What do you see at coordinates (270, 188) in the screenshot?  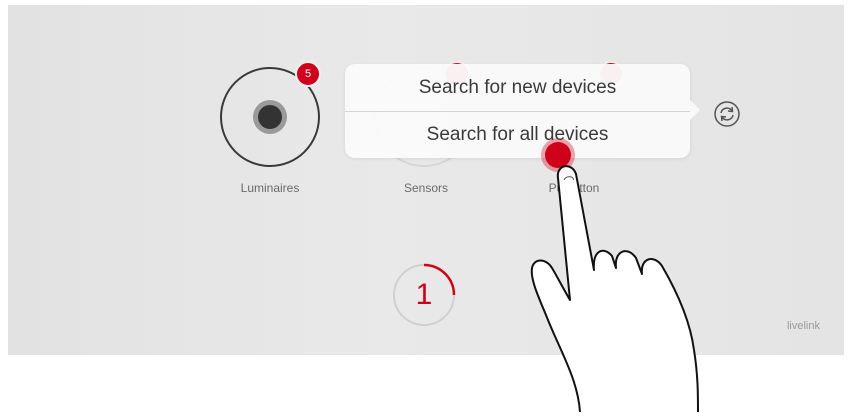 I see `device-label-luminaires: Luminaires` at bounding box center [270, 188].